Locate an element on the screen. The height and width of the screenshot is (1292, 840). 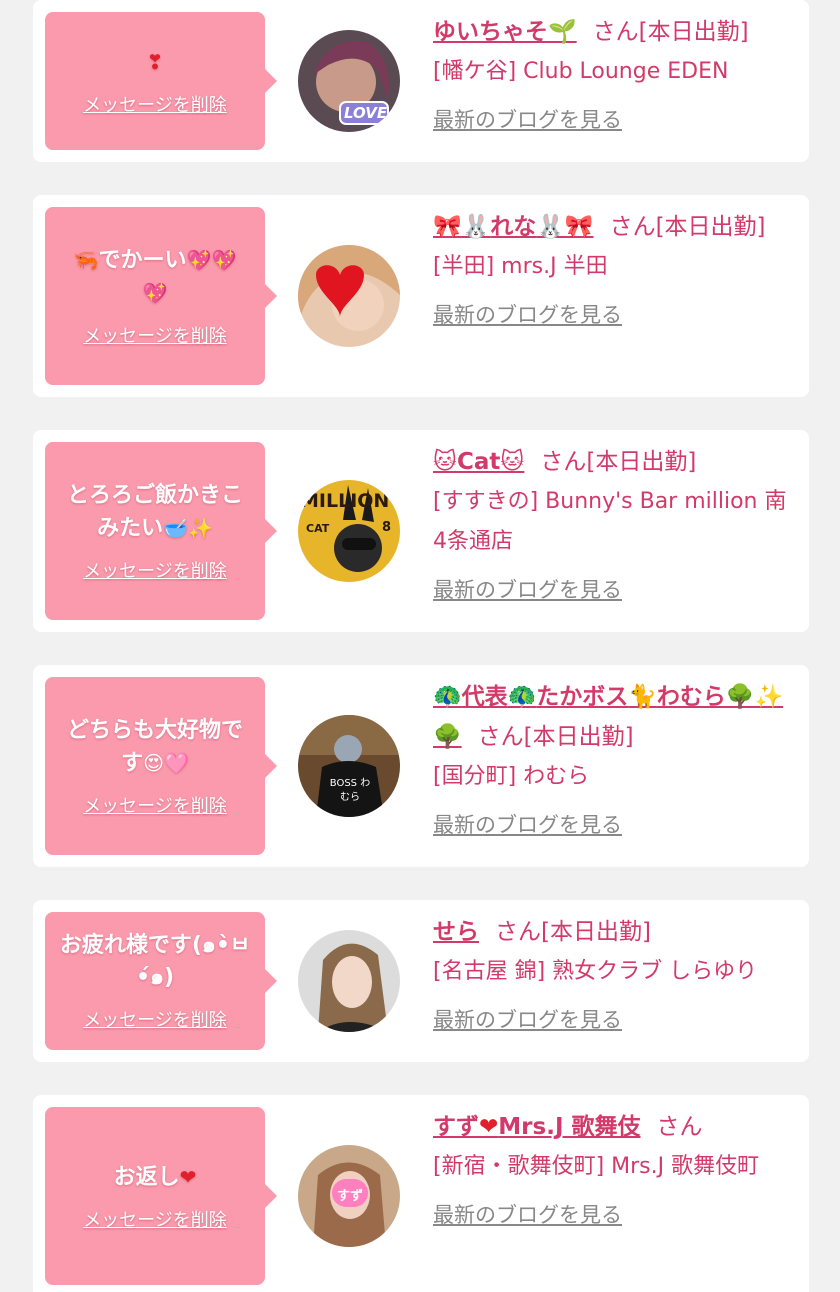
cat-icon: 🐈 is located at coordinates (642, 697).